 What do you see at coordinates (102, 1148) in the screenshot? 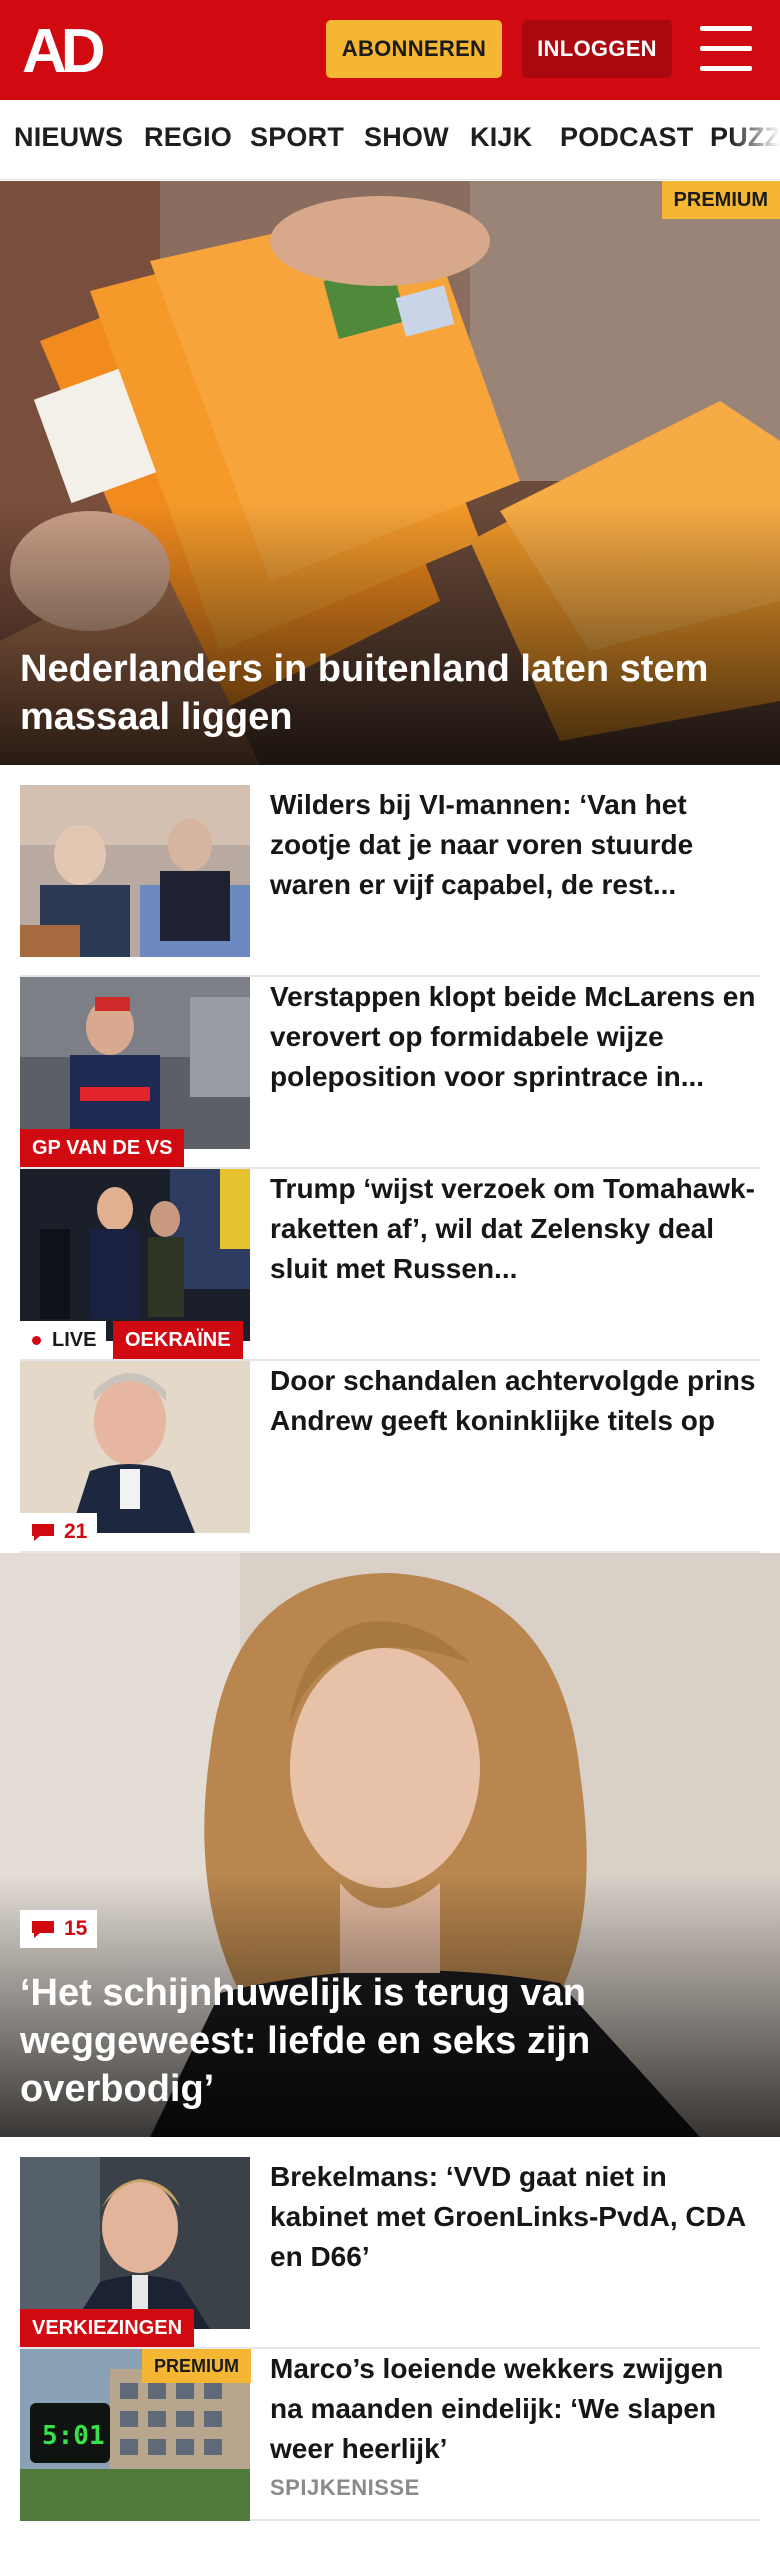
I see `category-tag: GP VAN DE VS` at bounding box center [102, 1148].